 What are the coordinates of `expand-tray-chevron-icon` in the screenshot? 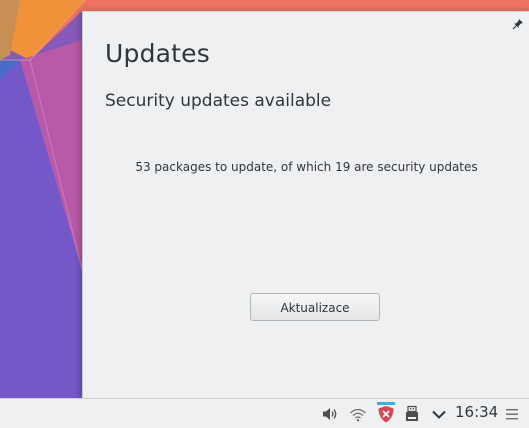 It's located at (439, 414).